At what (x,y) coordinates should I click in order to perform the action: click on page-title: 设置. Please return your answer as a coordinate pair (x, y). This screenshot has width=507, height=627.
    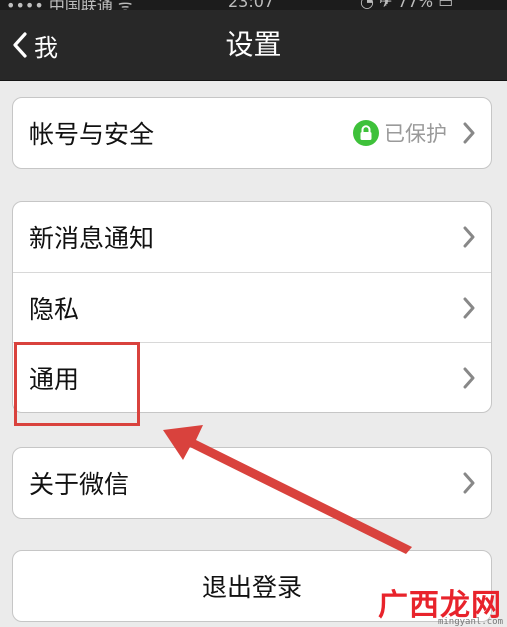
    Looking at the image, I should click on (253, 44).